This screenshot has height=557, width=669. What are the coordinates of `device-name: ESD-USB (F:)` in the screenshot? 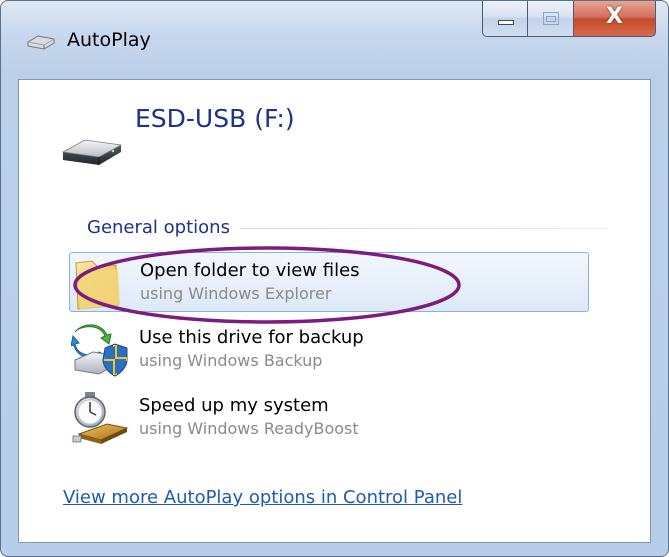 It's located at (215, 118).